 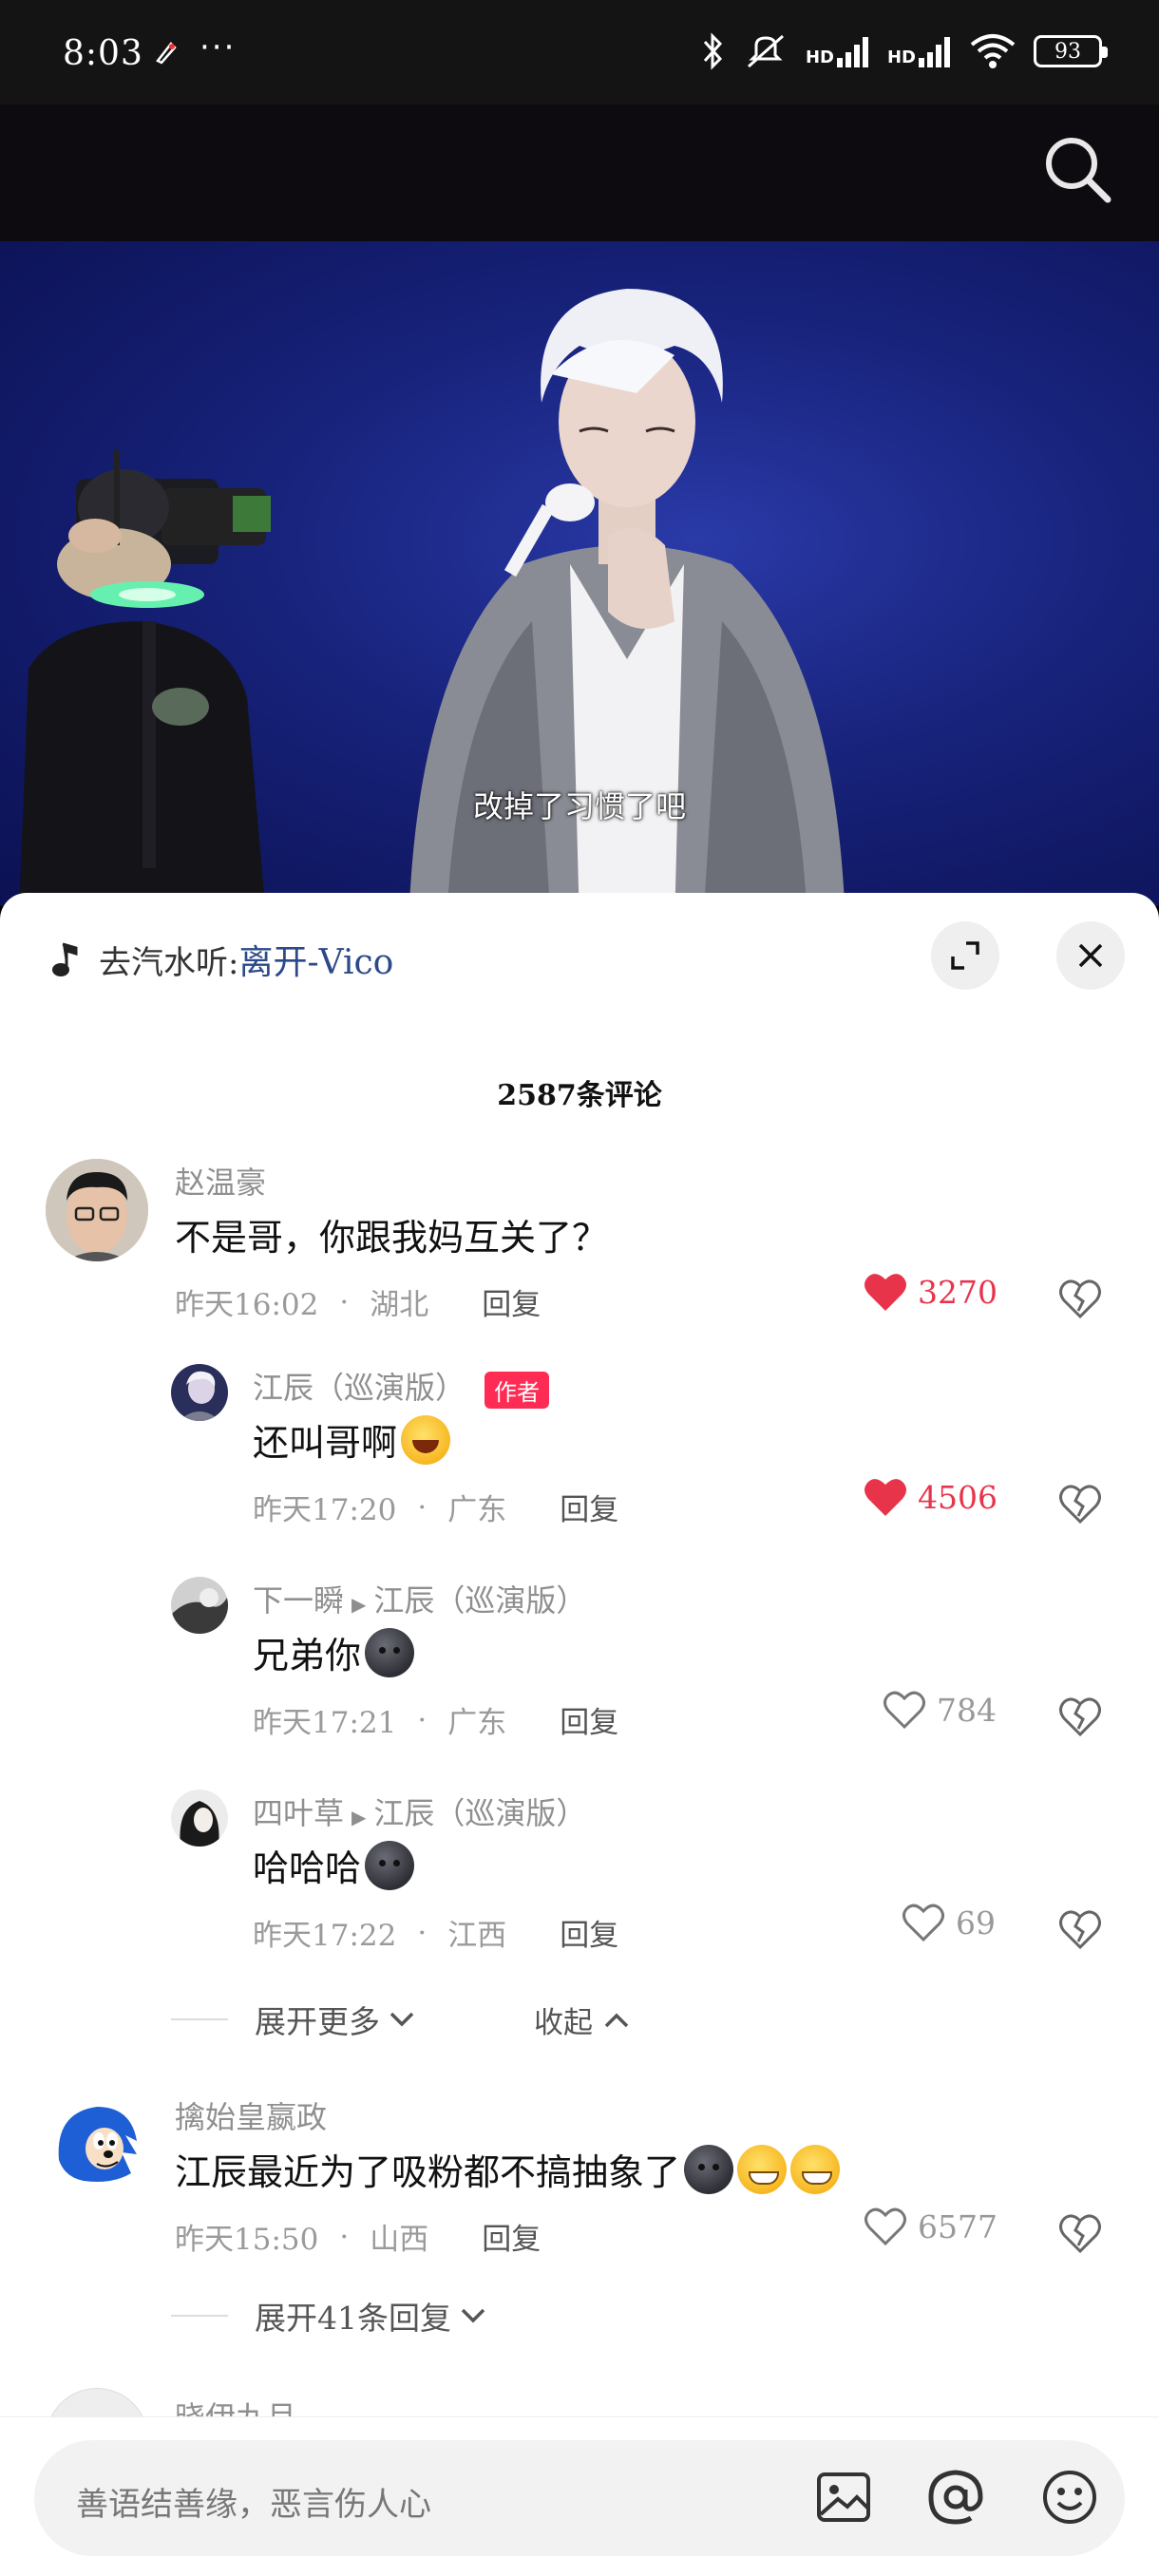 I want to click on cameraman-image, so click(x=145, y=678).